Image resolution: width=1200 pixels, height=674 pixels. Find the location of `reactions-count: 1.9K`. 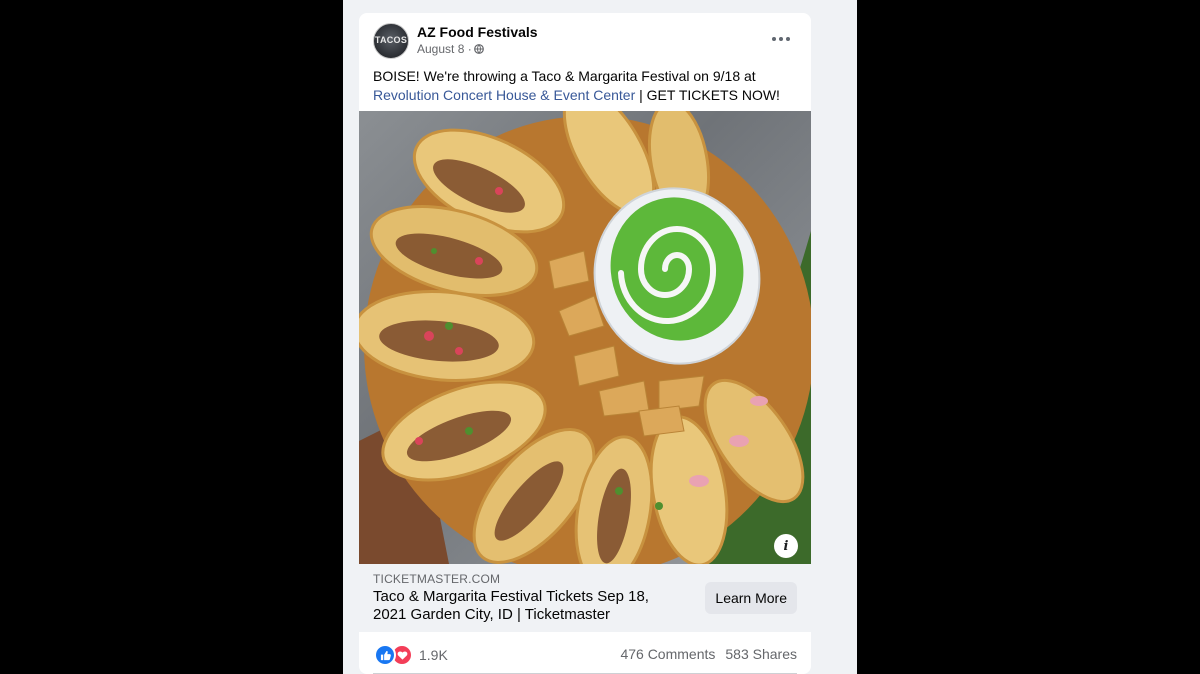

reactions-count: 1.9K is located at coordinates (433, 655).